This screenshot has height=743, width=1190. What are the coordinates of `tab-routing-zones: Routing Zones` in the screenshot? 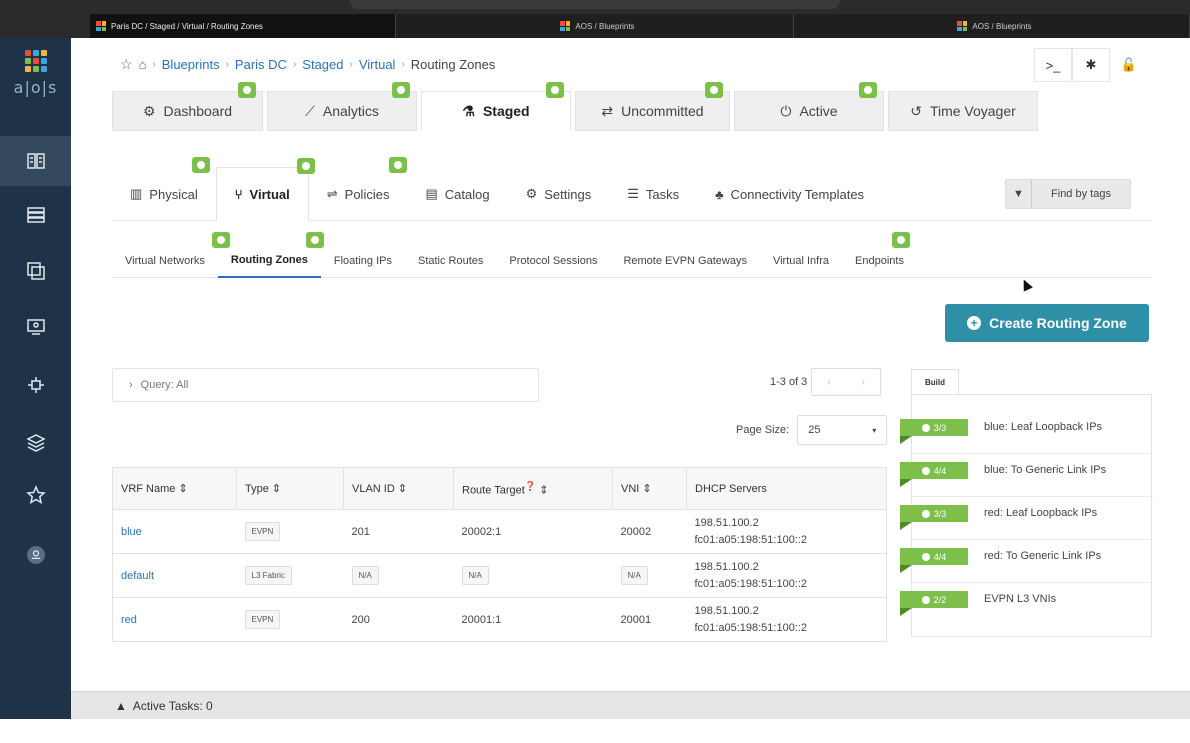 It's located at (270, 255).